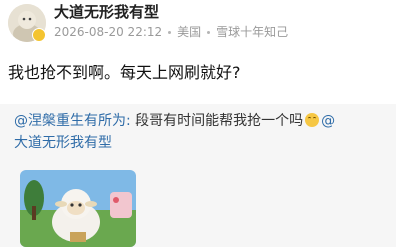 Image resolution: width=396 pixels, height=247 pixels. I want to click on timestamp: 2026-08-20 22:12, so click(108, 32).